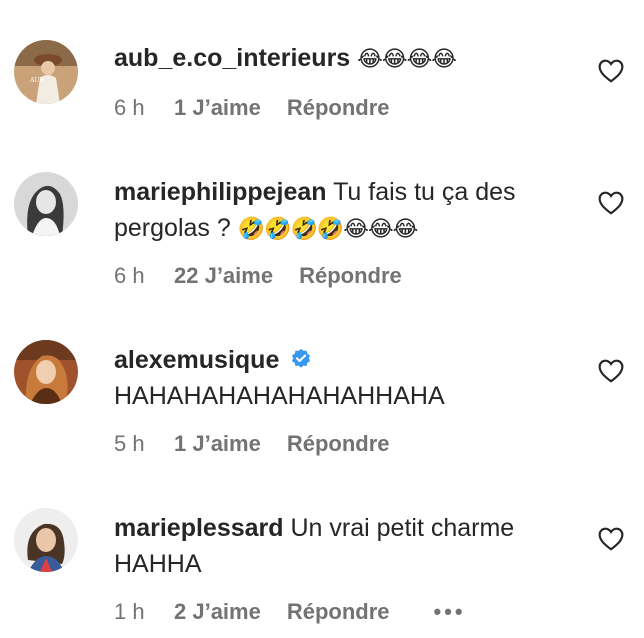 This screenshot has width=644, height=638. What do you see at coordinates (407, 59) in the screenshot?
I see `comment-emoji: 😂😂😂😂` at bounding box center [407, 59].